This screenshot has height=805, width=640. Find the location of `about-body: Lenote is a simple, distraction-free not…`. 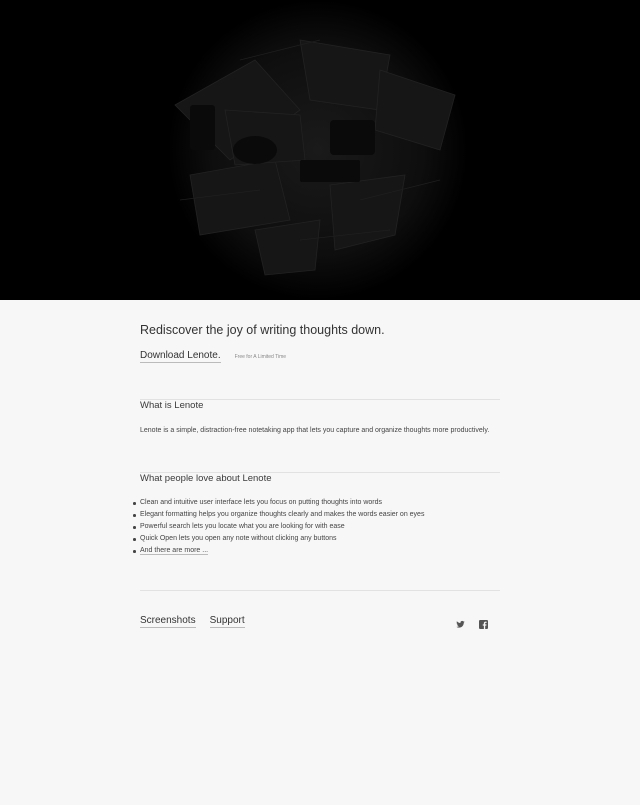

about-body: Lenote is a simple, distraction-free not… is located at coordinates (315, 430).